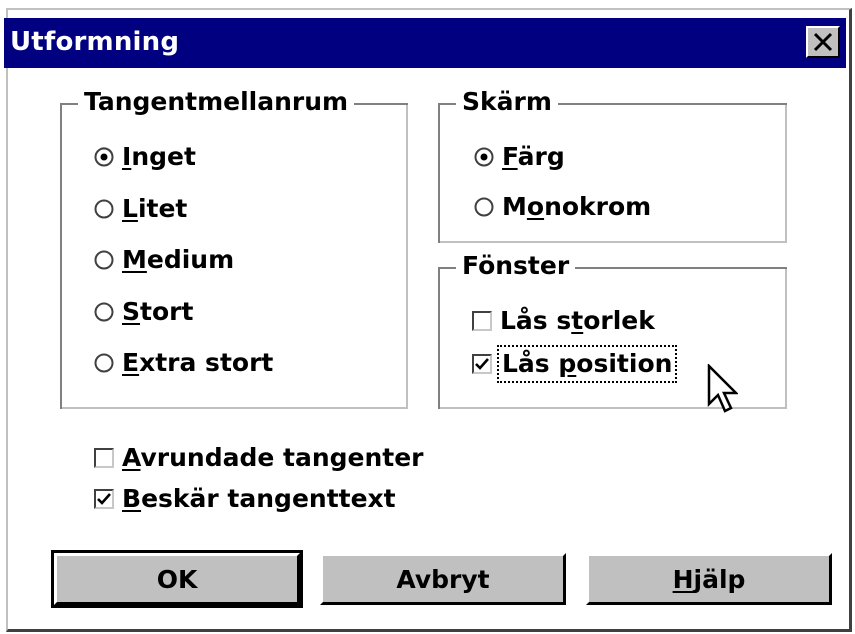 The width and height of the screenshot is (855, 634). What do you see at coordinates (533, 156) in the screenshot?
I see `radio-farg-label: Färg` at bounding box center [533, 156].